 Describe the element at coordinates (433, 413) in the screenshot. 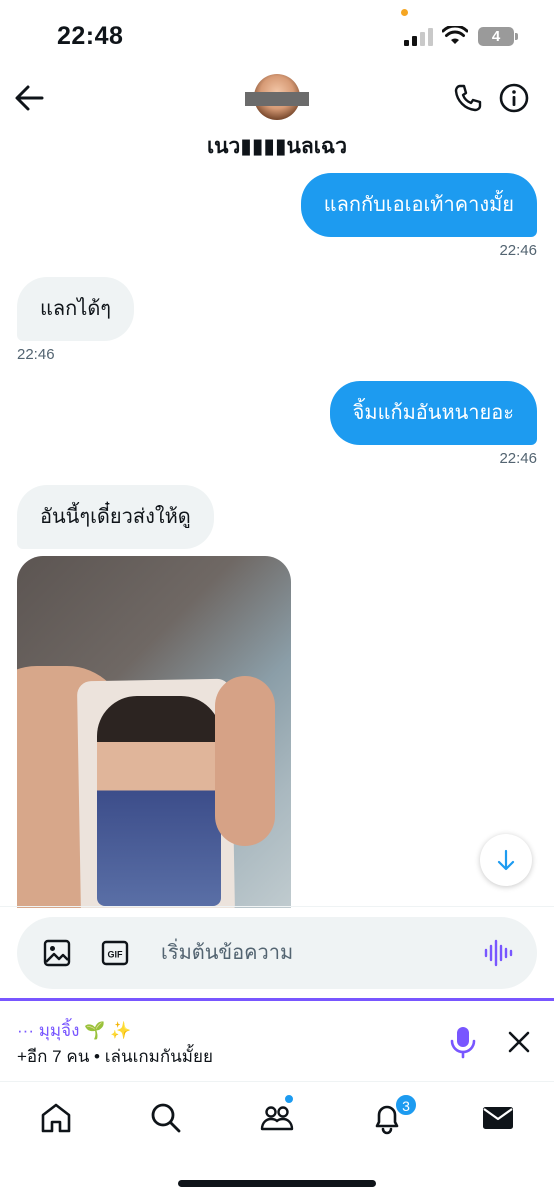

I see `message-bubble-outgoing: จิ้มแก้มอันหนายอะ` at that location.